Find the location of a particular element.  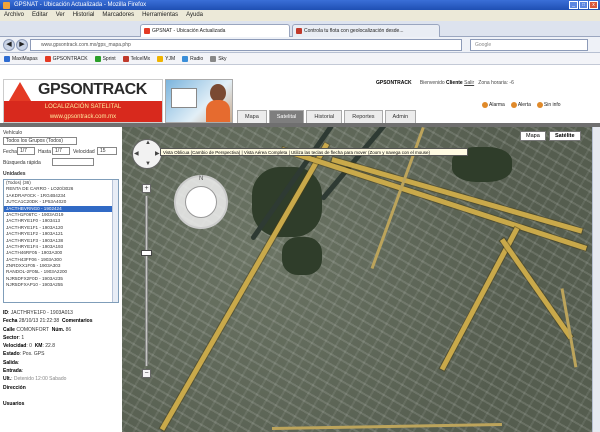

list-item: NJR5DFXAP10 - 1903A255 is located at coordinates (61, 285).